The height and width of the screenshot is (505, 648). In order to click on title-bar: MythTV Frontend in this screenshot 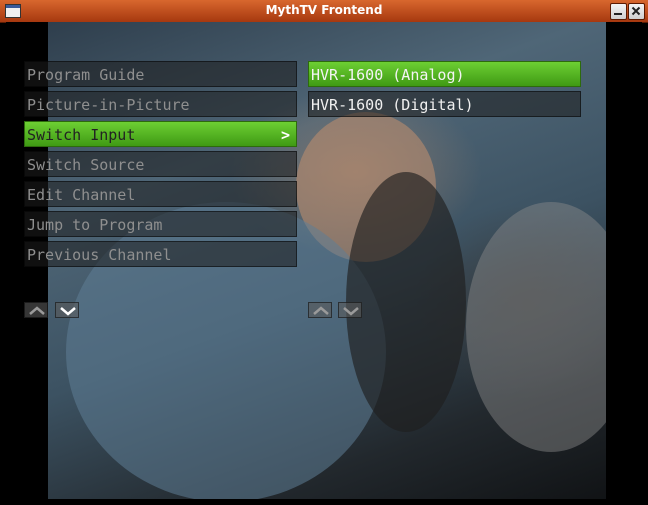, I will do `click(324, 11)`.